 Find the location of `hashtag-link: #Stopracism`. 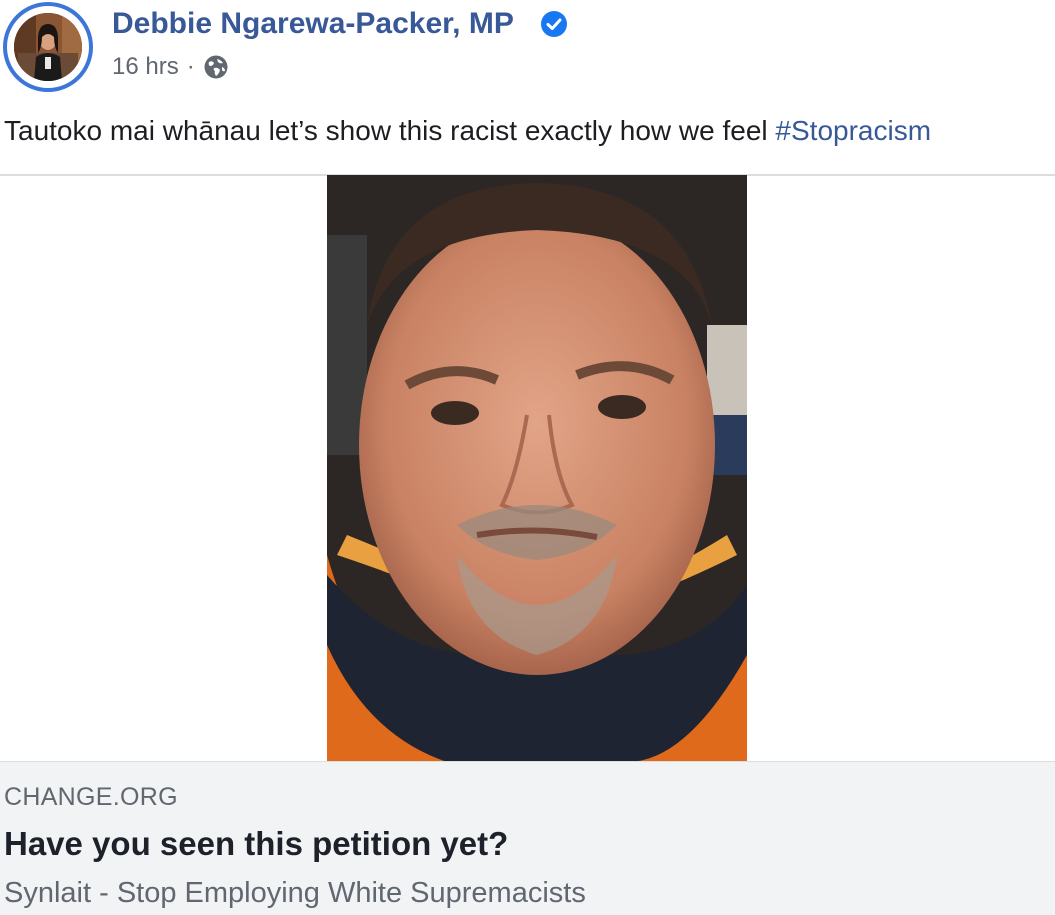

hashtag-link: #Stopracism is located at coordinates (853, 130).